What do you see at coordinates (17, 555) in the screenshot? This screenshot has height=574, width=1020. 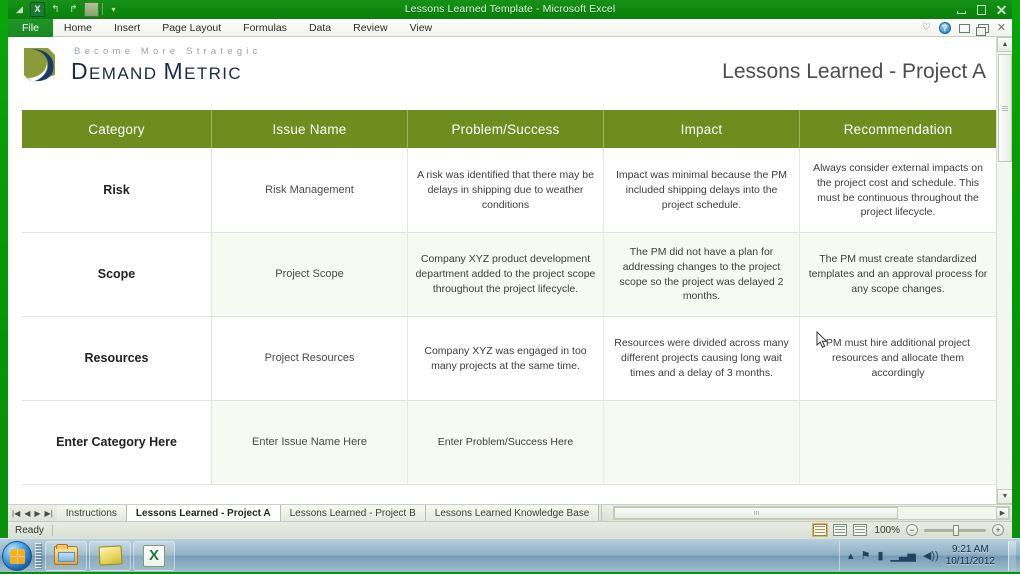 I see `start-button` at bounding box center [17, 555].